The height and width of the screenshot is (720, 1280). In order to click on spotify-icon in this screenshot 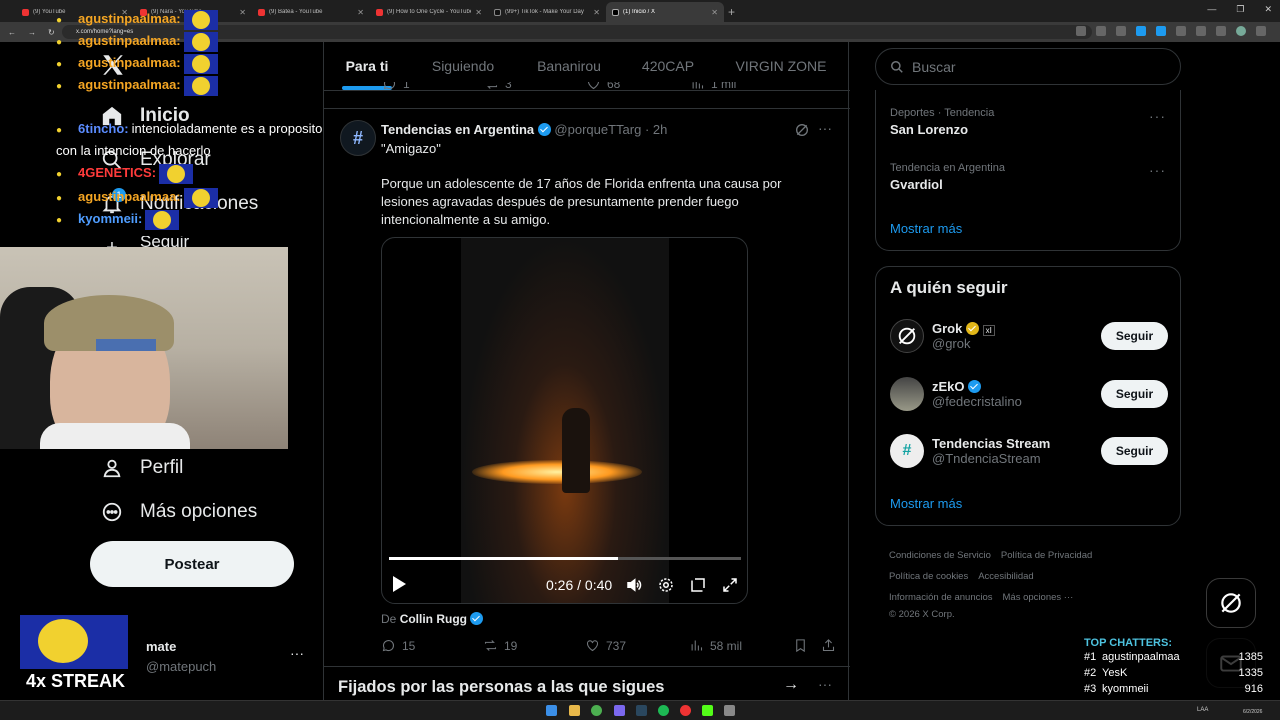, I will do `click(663, 710)`.